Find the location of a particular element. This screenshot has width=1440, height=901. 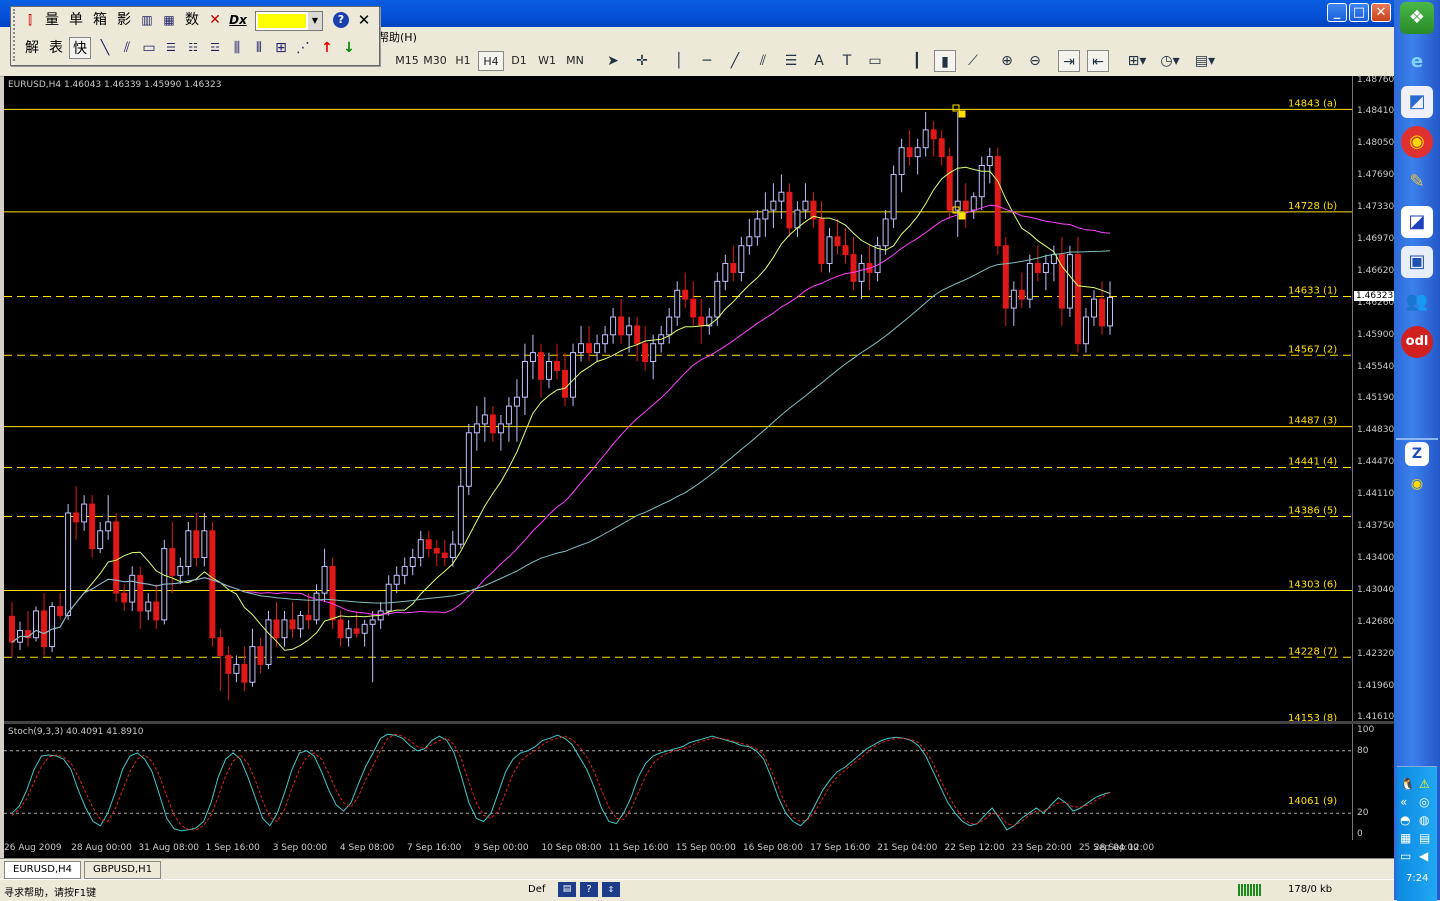

float-row1-3: 影 is located at coordinates (124, 20).